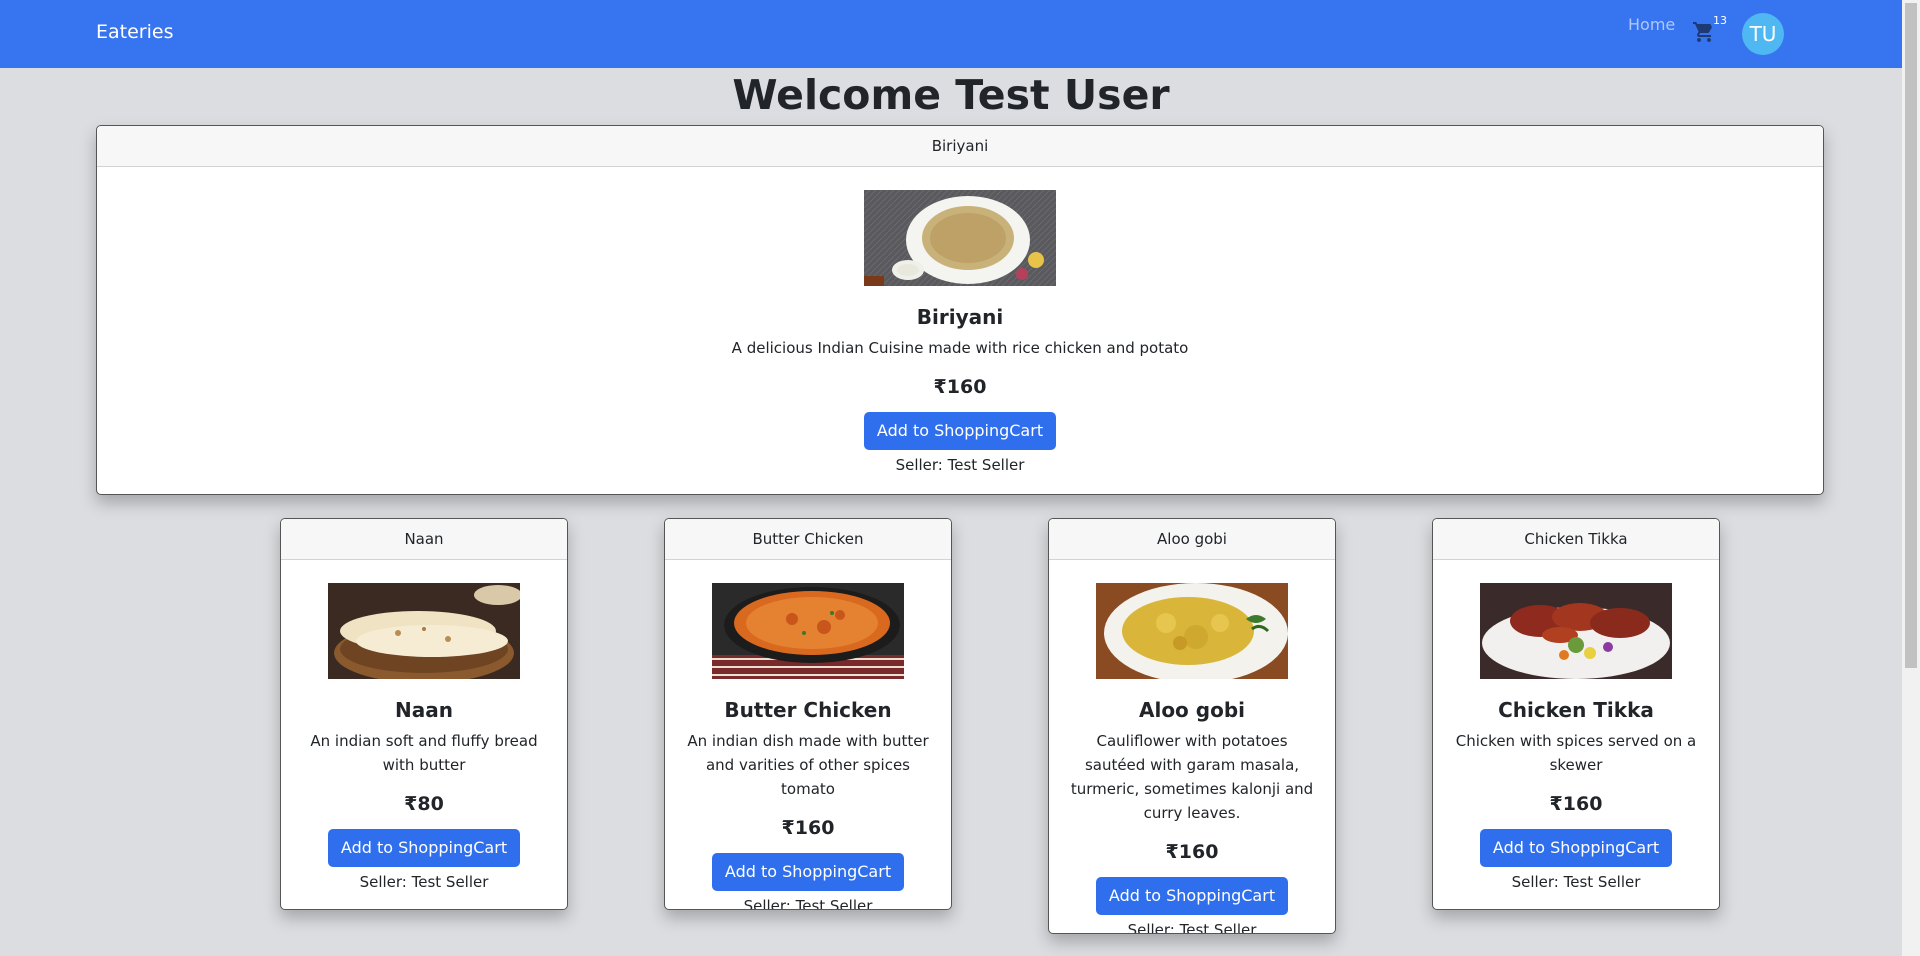 The width and height of the screenshot is (1920, 956). What do you see at coordinates (424, 710) in the screenshot?
I see `product-title: Naan` at bounding box center [424, 710].